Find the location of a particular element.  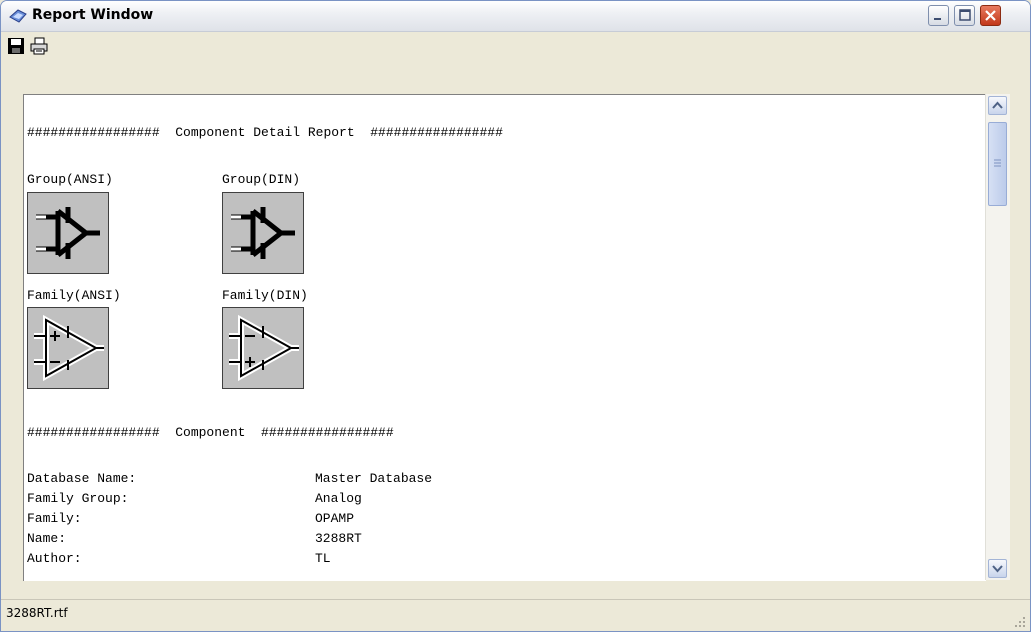

print-icon is located at coordinates (39, 46).